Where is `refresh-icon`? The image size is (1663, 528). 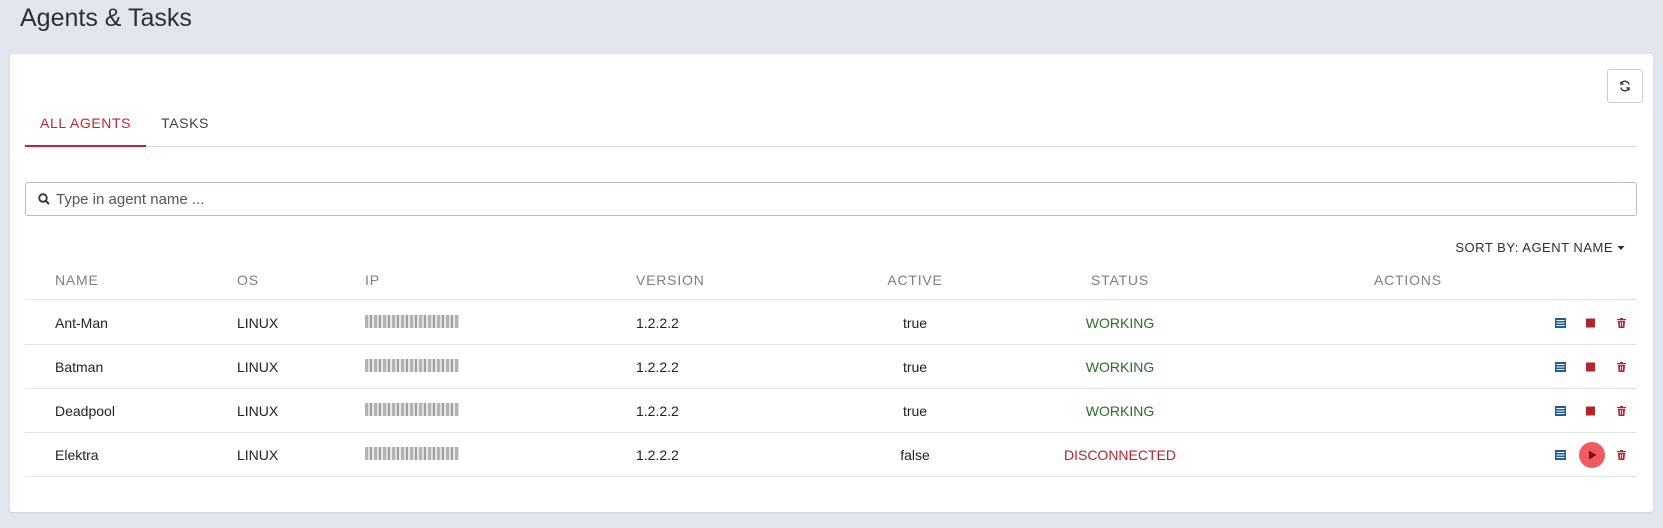
refresh-icon is located at coordinates (1625, 86).